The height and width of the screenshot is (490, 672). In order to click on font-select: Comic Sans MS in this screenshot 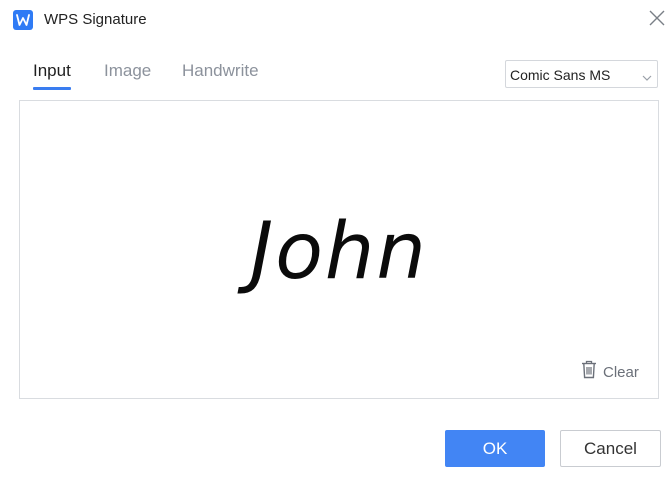, I will do `click(581, 74)`.